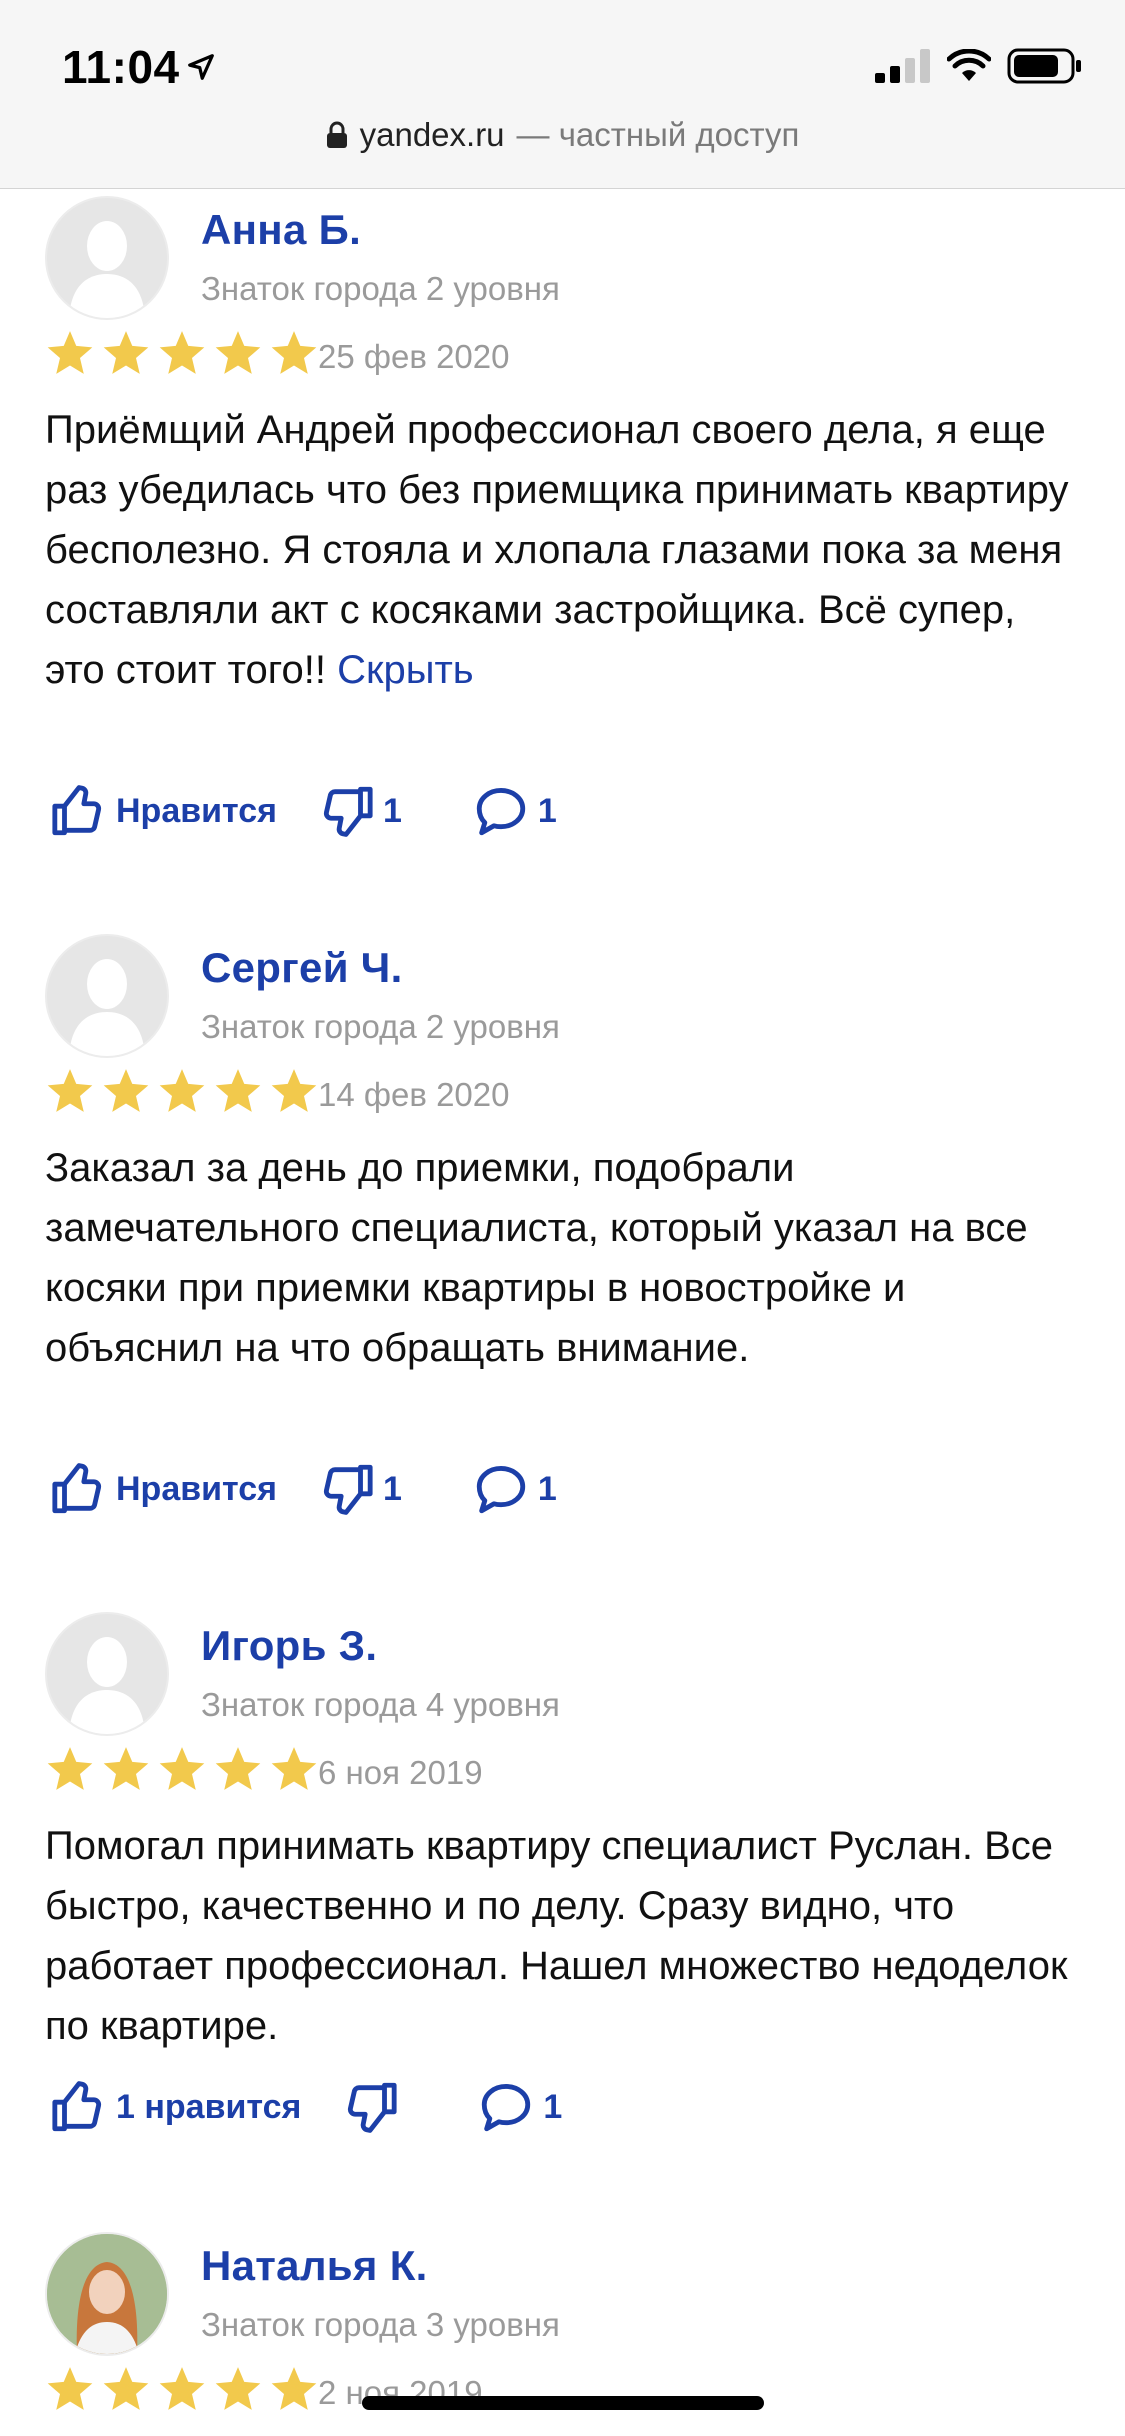  What do you see at coordinates (902, 66) in the screenshot?
I see `cellular-signal-icon` at bounding box center [902, 66].